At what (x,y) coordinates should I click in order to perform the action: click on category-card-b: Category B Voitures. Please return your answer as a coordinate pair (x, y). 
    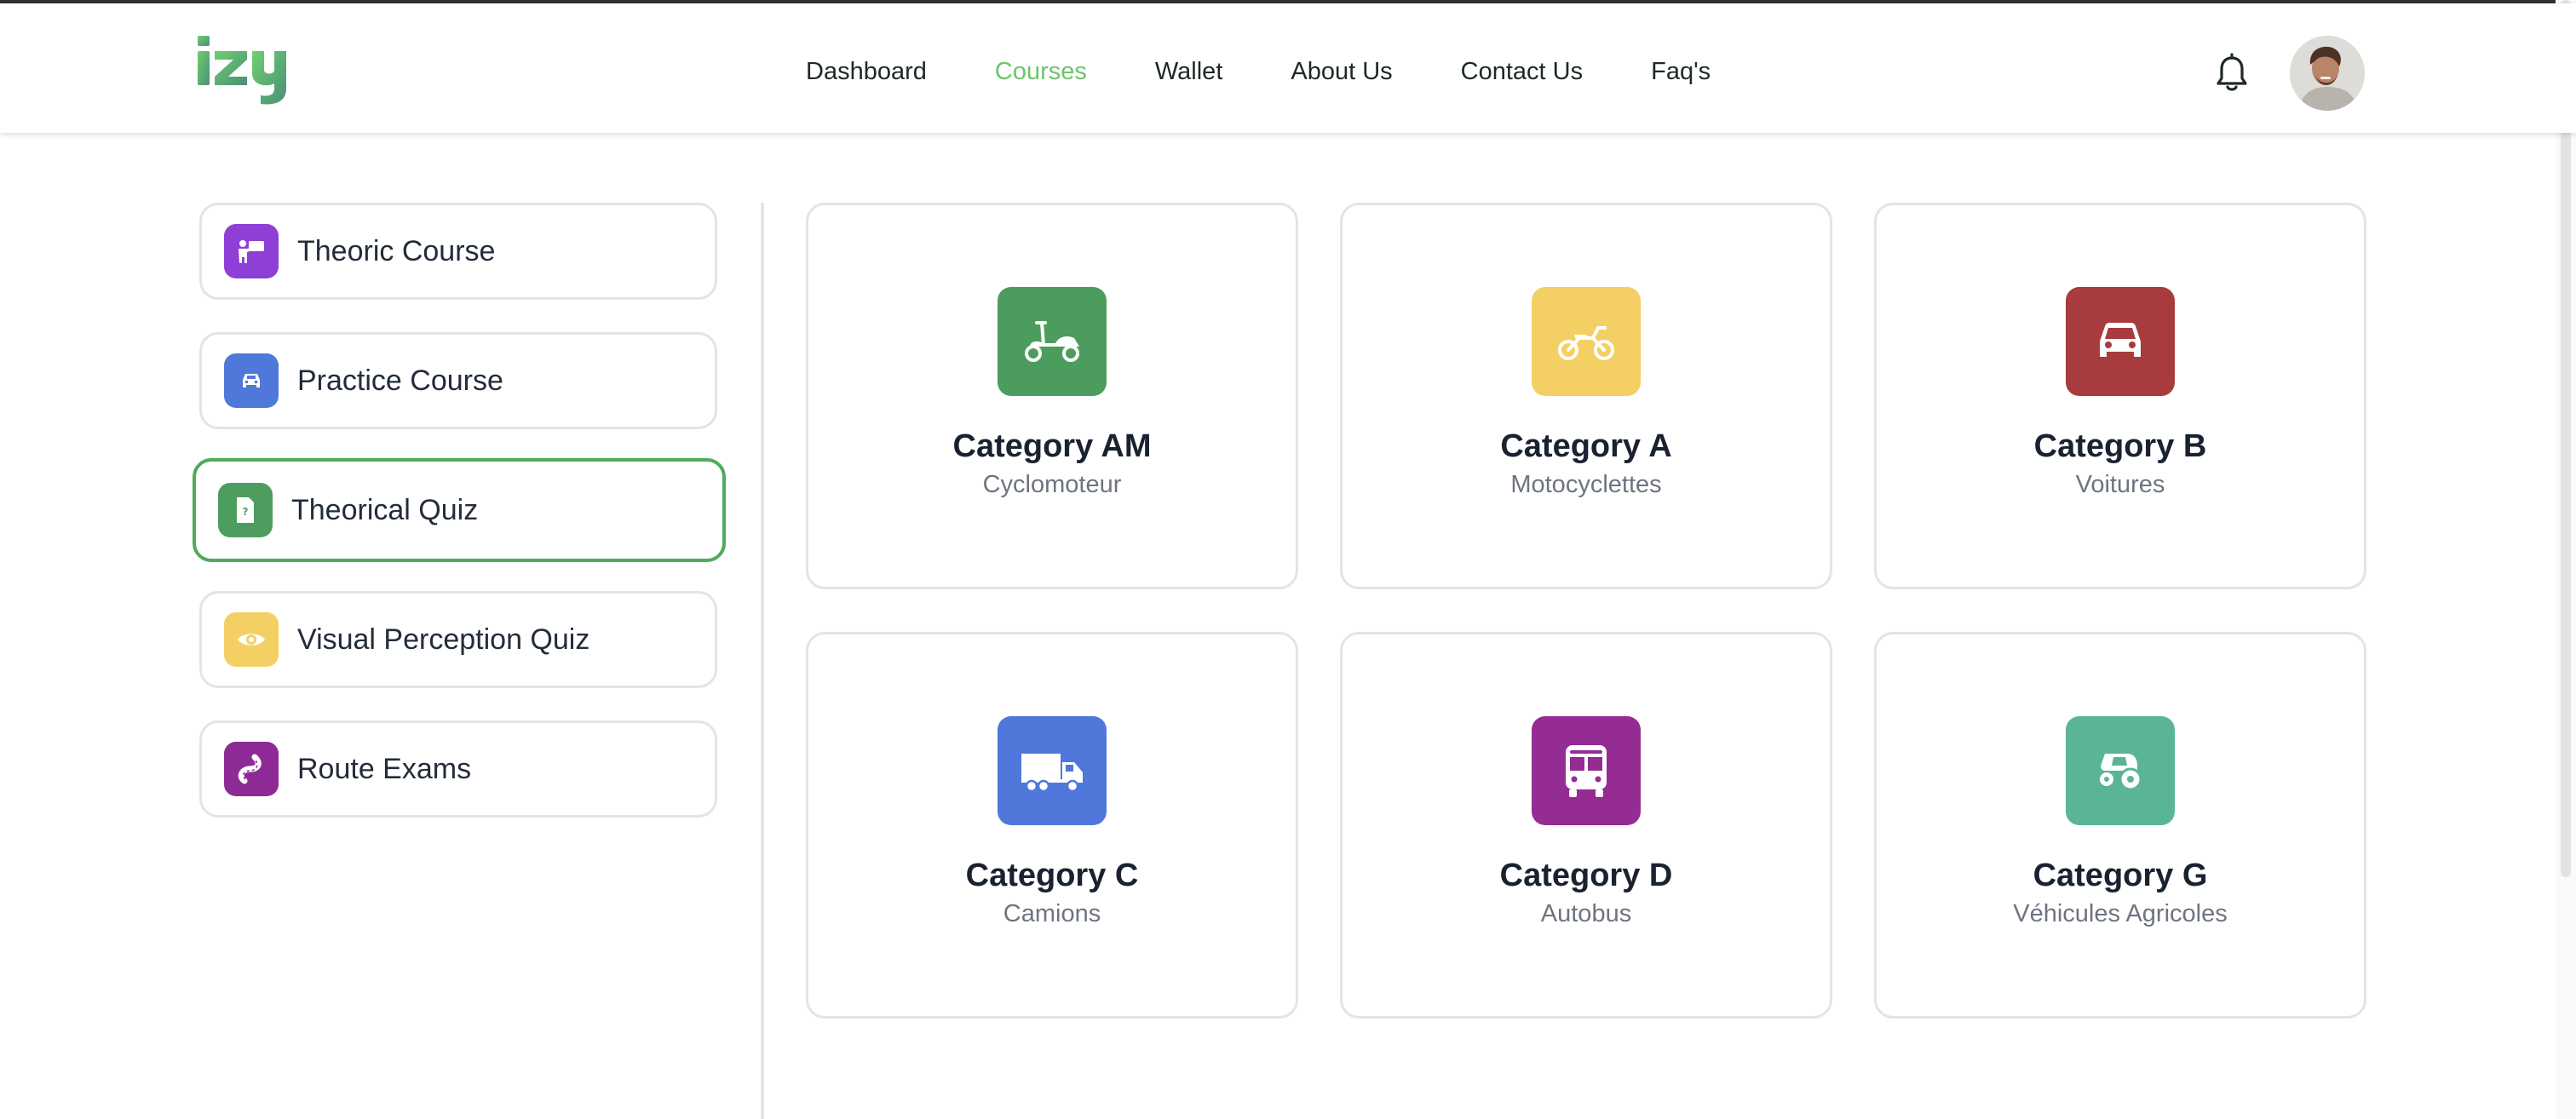
    Looking at the image, I should click on (2120, 396).